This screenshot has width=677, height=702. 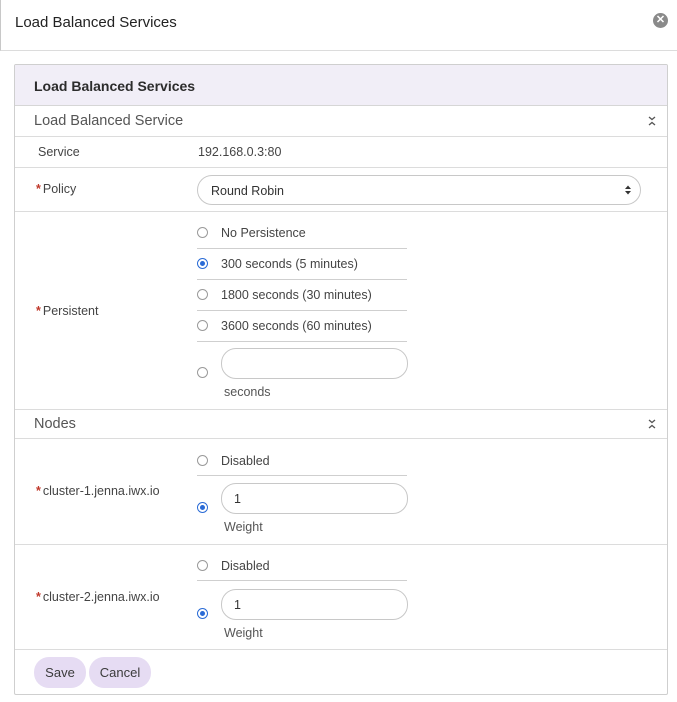 What do you see at coordinates (55, 424) in the screenshot?
I see `nodes-section-title: Nodes` at bounding box center [55, 424].